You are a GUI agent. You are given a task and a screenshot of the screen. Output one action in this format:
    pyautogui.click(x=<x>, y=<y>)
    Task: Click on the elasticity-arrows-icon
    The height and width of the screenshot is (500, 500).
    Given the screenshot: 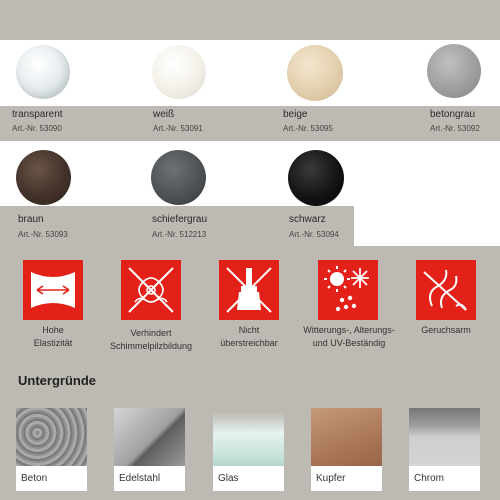 What is the action you would take?
    pyautogui.click(x=53, y=290)
    